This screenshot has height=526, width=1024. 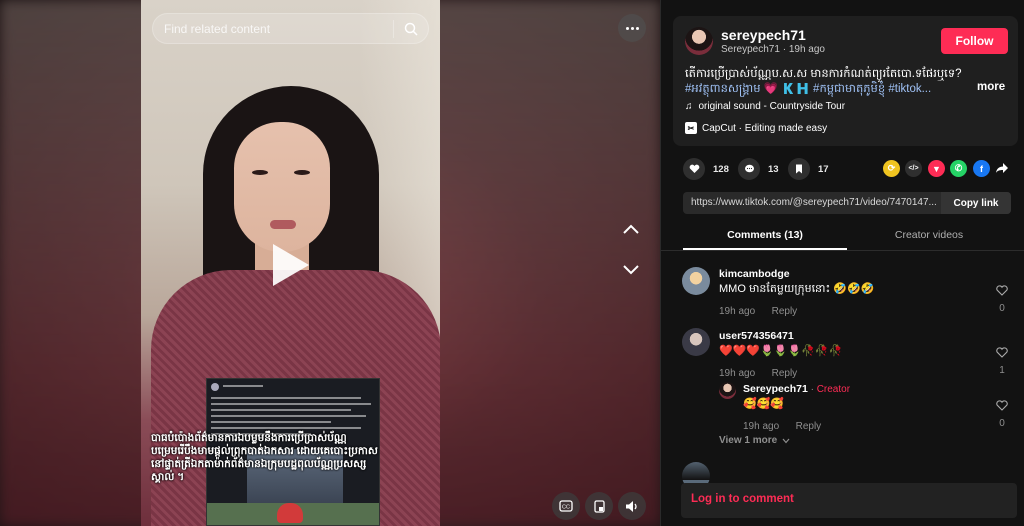 What do you see at coordinates (764, 404) in the screenshot?
I see `reply-text: 🥰🥰🥰` at bounding box center [764, 404].